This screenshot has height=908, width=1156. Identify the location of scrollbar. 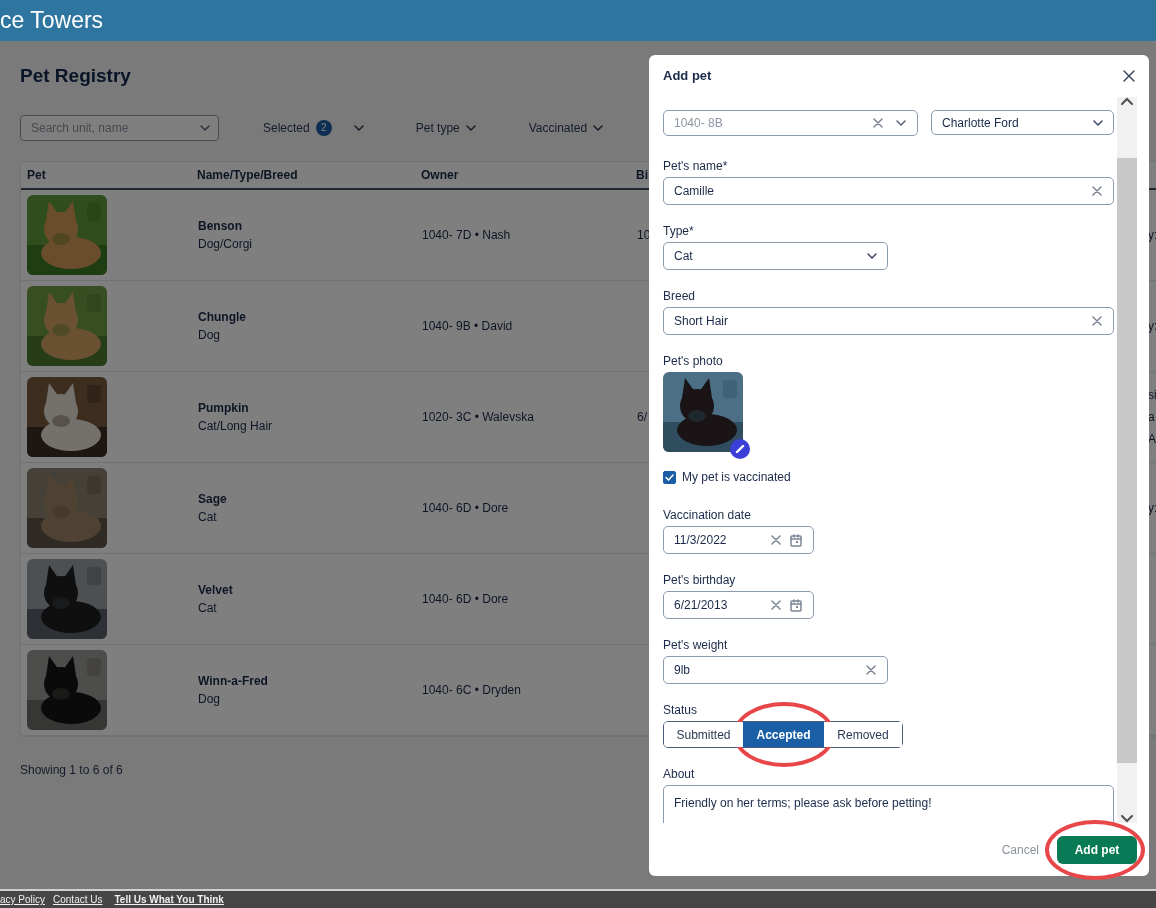
(1127, 460).